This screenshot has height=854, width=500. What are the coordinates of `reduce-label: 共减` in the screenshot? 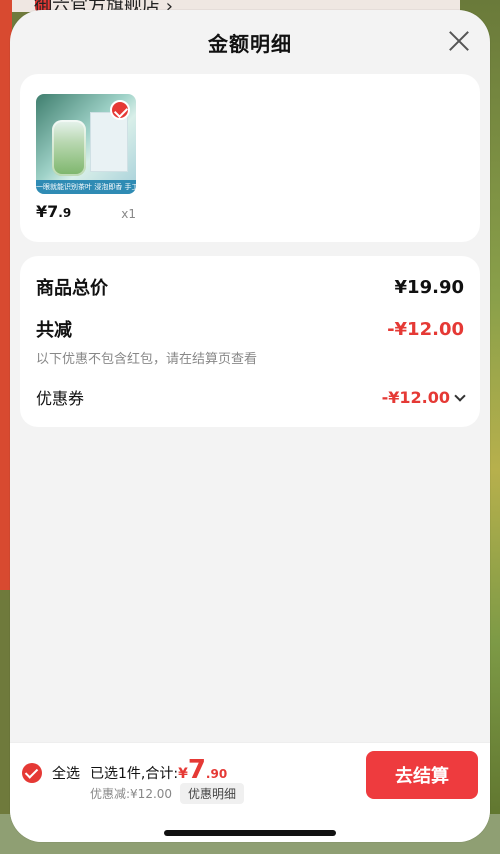 It's located at (54, 330).